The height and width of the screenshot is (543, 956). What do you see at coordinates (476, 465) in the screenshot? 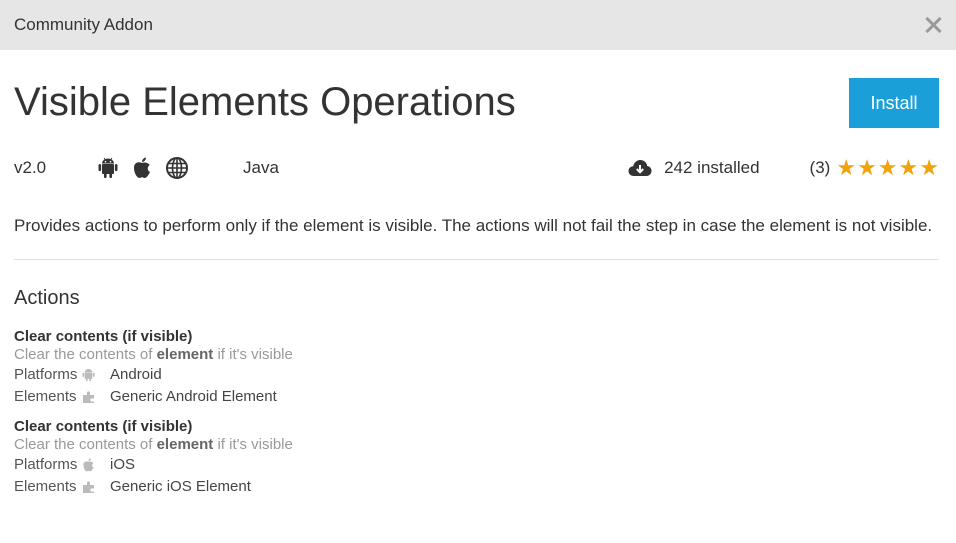
I see `action-platforms: Platforms iOS` at bounding box center [476, 465].